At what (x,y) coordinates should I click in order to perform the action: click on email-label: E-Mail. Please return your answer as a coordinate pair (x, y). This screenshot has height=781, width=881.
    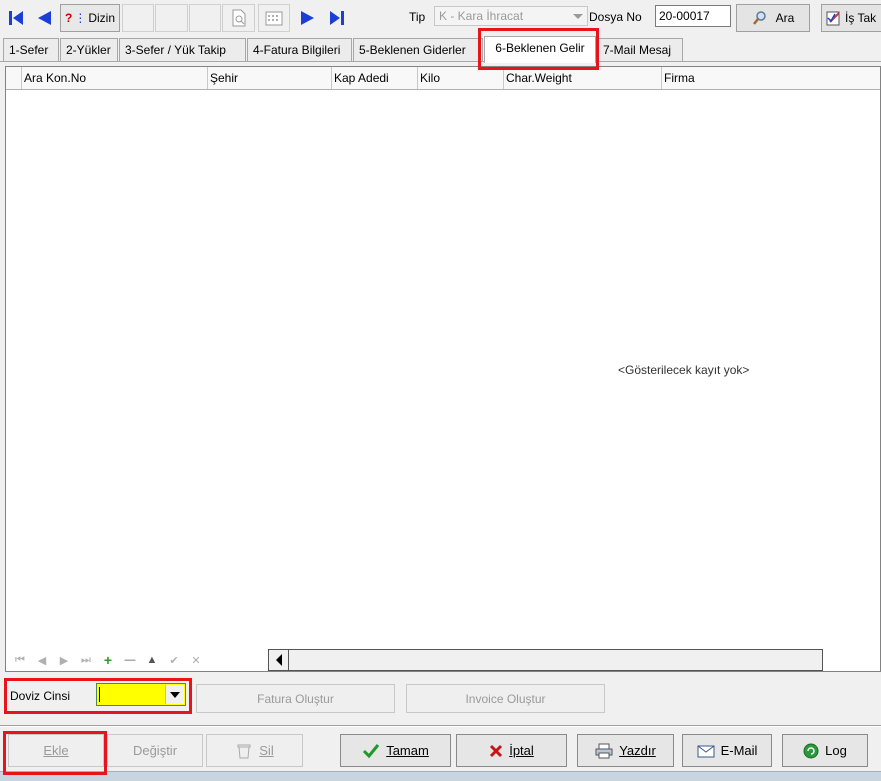
    Looking at the image, I should click on (739, 750).